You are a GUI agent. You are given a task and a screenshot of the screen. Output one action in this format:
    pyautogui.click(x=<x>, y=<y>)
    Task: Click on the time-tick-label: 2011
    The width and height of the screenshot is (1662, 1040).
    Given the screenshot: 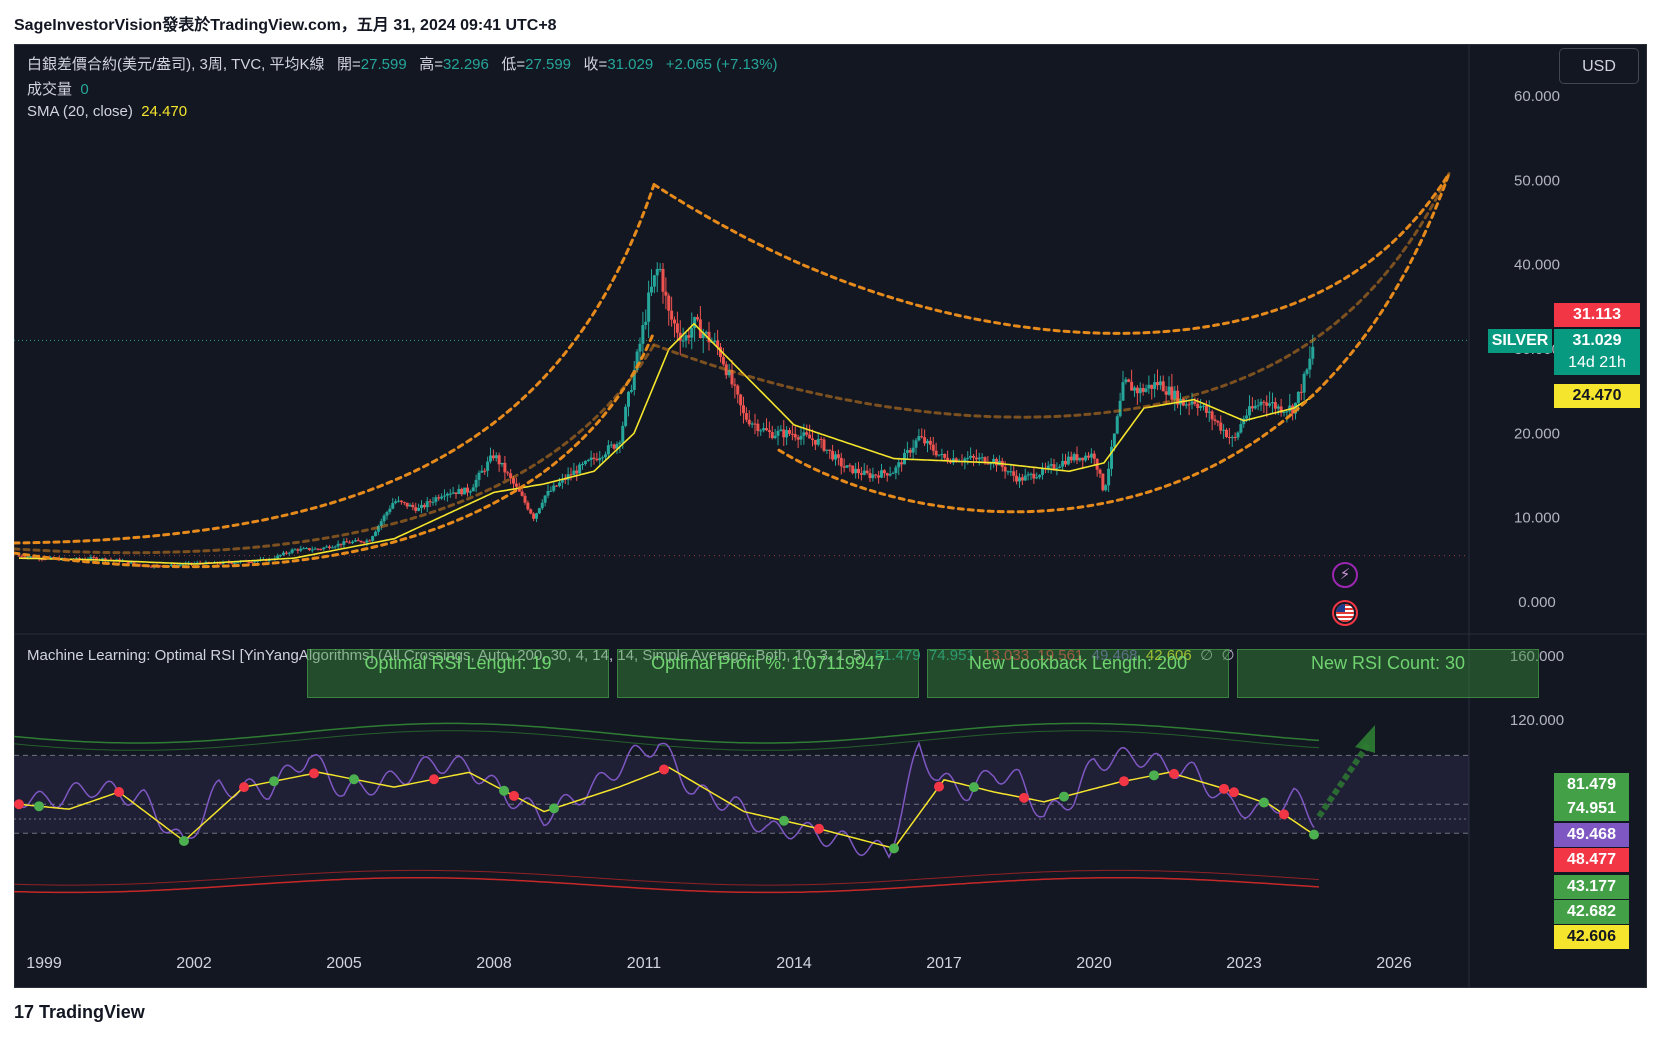 What is the action you would take?
    pyautogui.click(x=644, y=963)
    